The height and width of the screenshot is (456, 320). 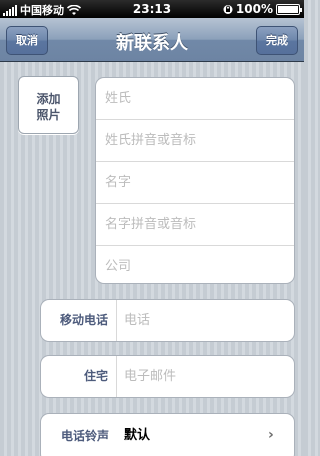 I want to click on ringtone-row: 电话铃声 默认 ›, so click(x=167, y=435).